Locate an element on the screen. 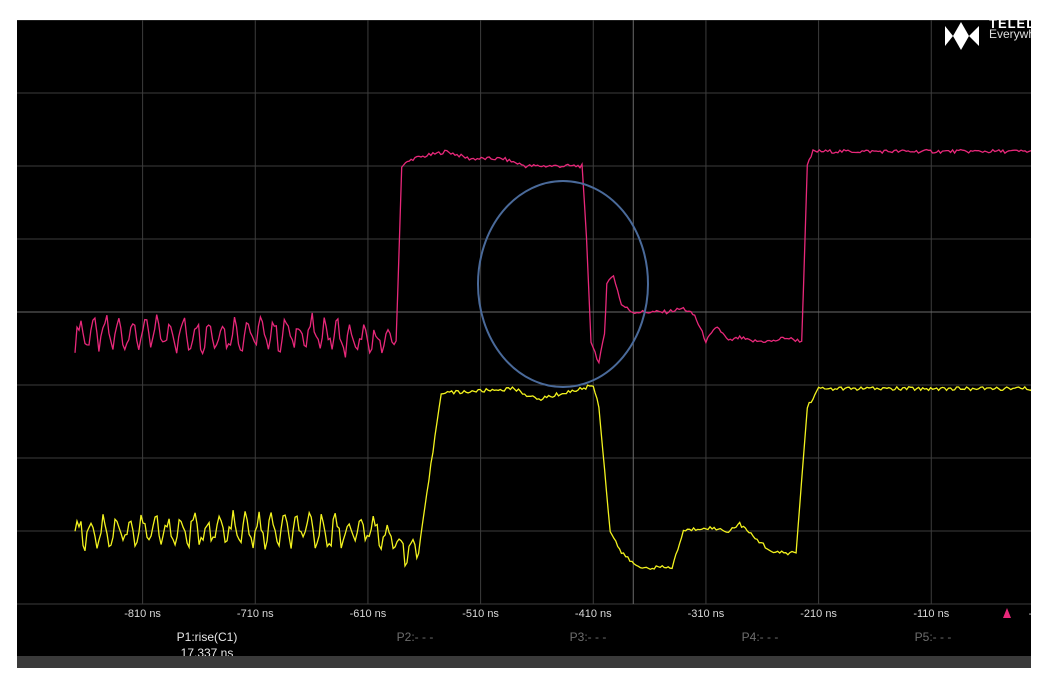 The width and height of the screenshot is (1046, 691). status-strip is located at coordinates (524, 662).